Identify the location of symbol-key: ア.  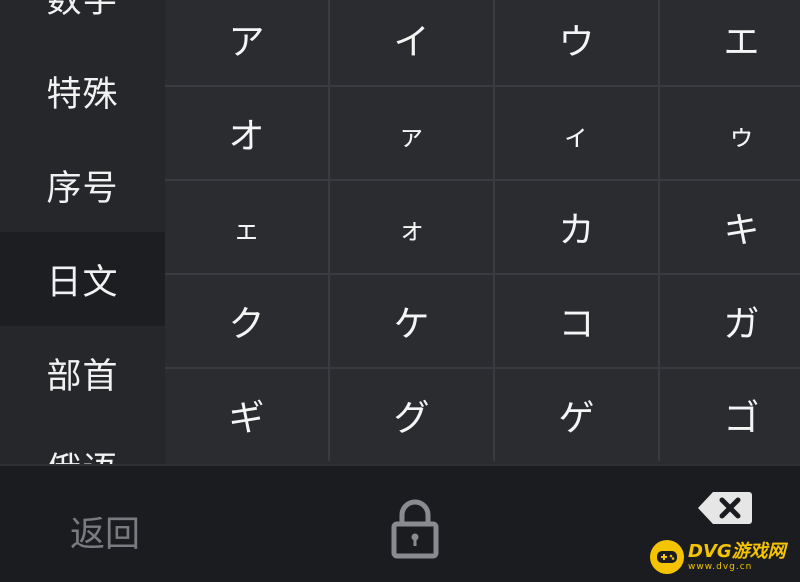
(246, 42).